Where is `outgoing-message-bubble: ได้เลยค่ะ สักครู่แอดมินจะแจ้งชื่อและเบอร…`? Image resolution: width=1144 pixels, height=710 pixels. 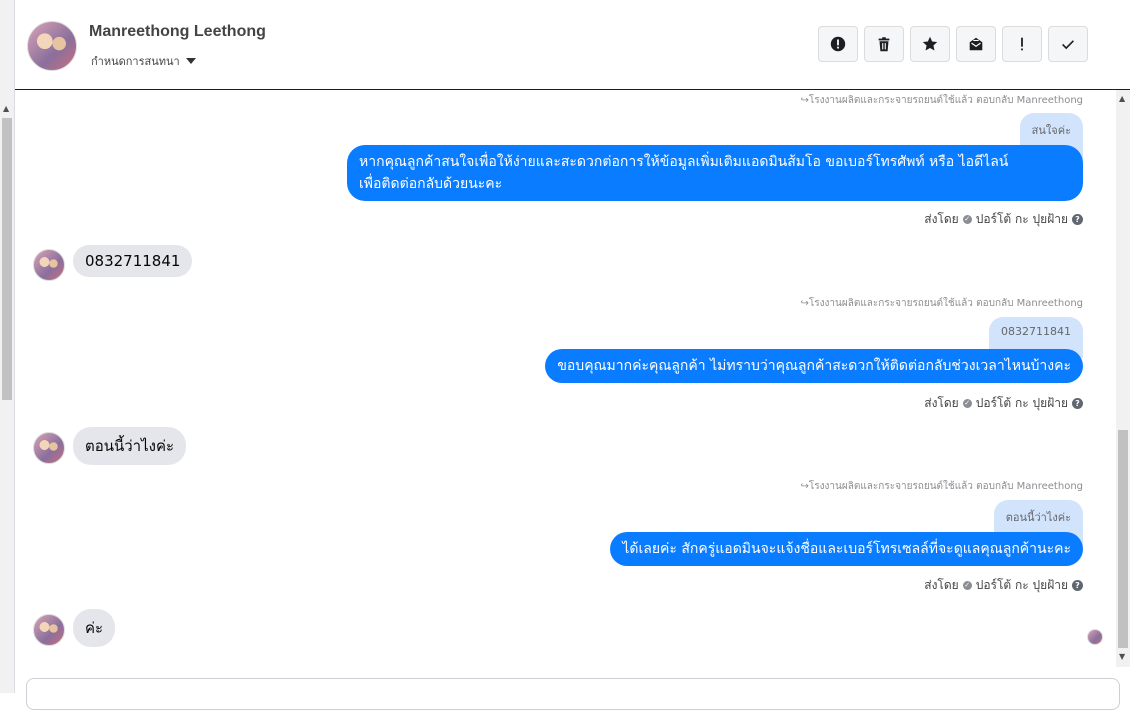 outgoing-message-bubble: ได้เลยค่ะ สักครู่แอดมินจะแจ้งชื่อและเบอร… is located at coordinates (846, 549).